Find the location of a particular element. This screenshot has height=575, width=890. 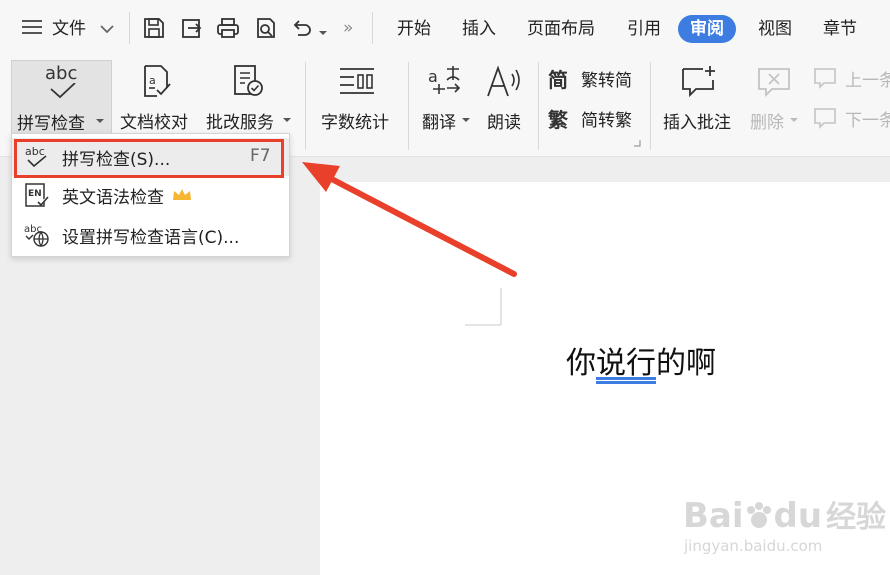

export-pdf-icon is located at coordinates (192, 28).